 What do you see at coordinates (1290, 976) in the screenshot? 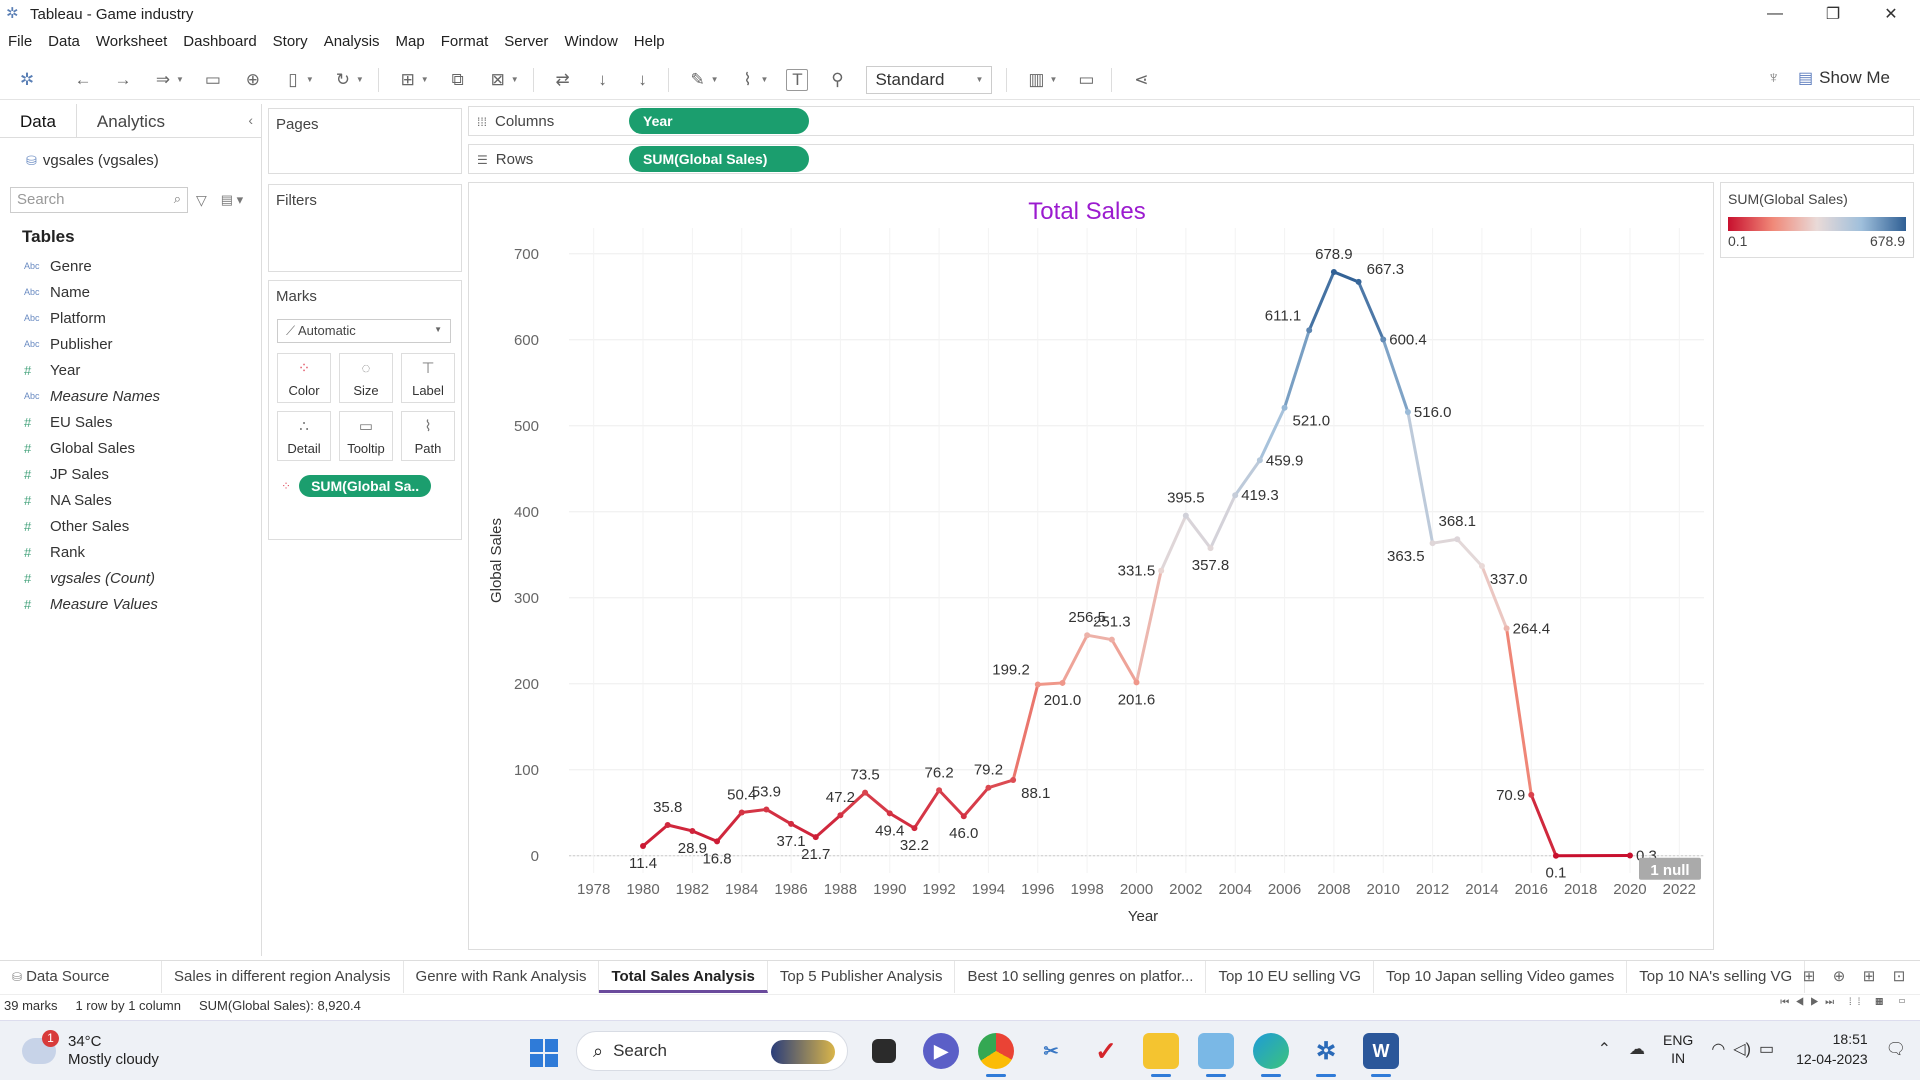
I see `sheet-tab: Top 10 EU selling VG` at bounding box center [1290, 976].